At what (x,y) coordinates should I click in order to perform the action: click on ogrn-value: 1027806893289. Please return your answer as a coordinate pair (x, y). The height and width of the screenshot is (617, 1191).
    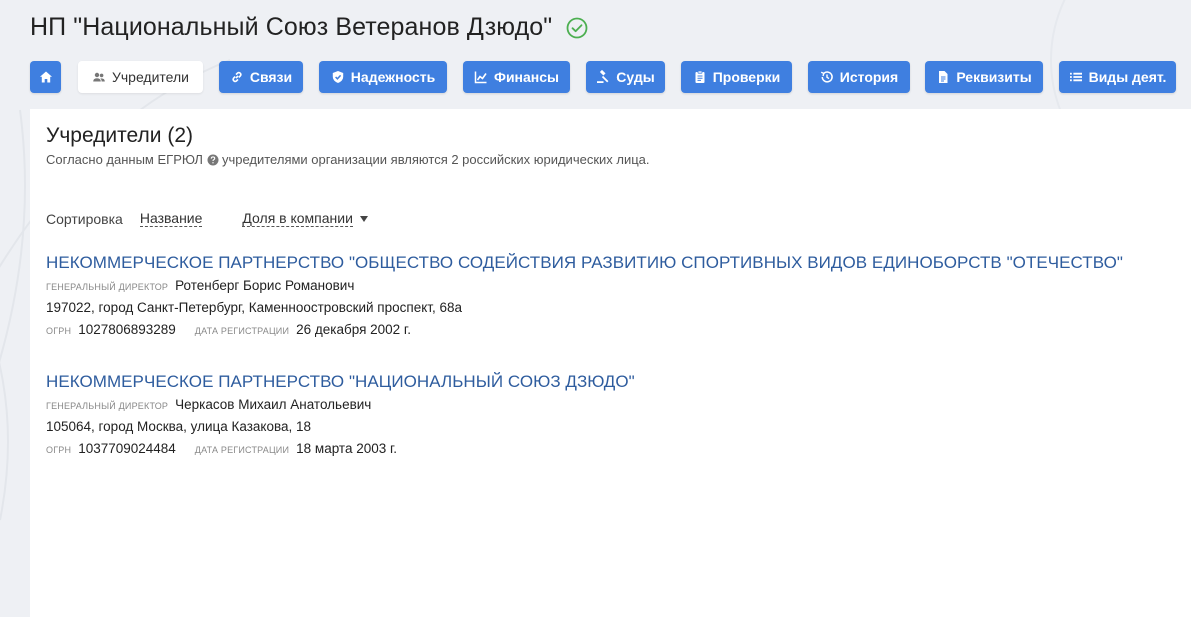
    Looking at the image, I should click on (127, 329).